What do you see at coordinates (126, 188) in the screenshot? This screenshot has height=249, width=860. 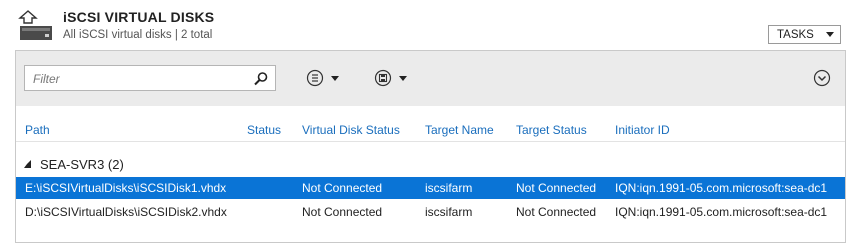 I see `cell-path: E:\iSCSIVirtualDisks\iSCSIDisk1.vhdx` at bounding box center [126, 188].